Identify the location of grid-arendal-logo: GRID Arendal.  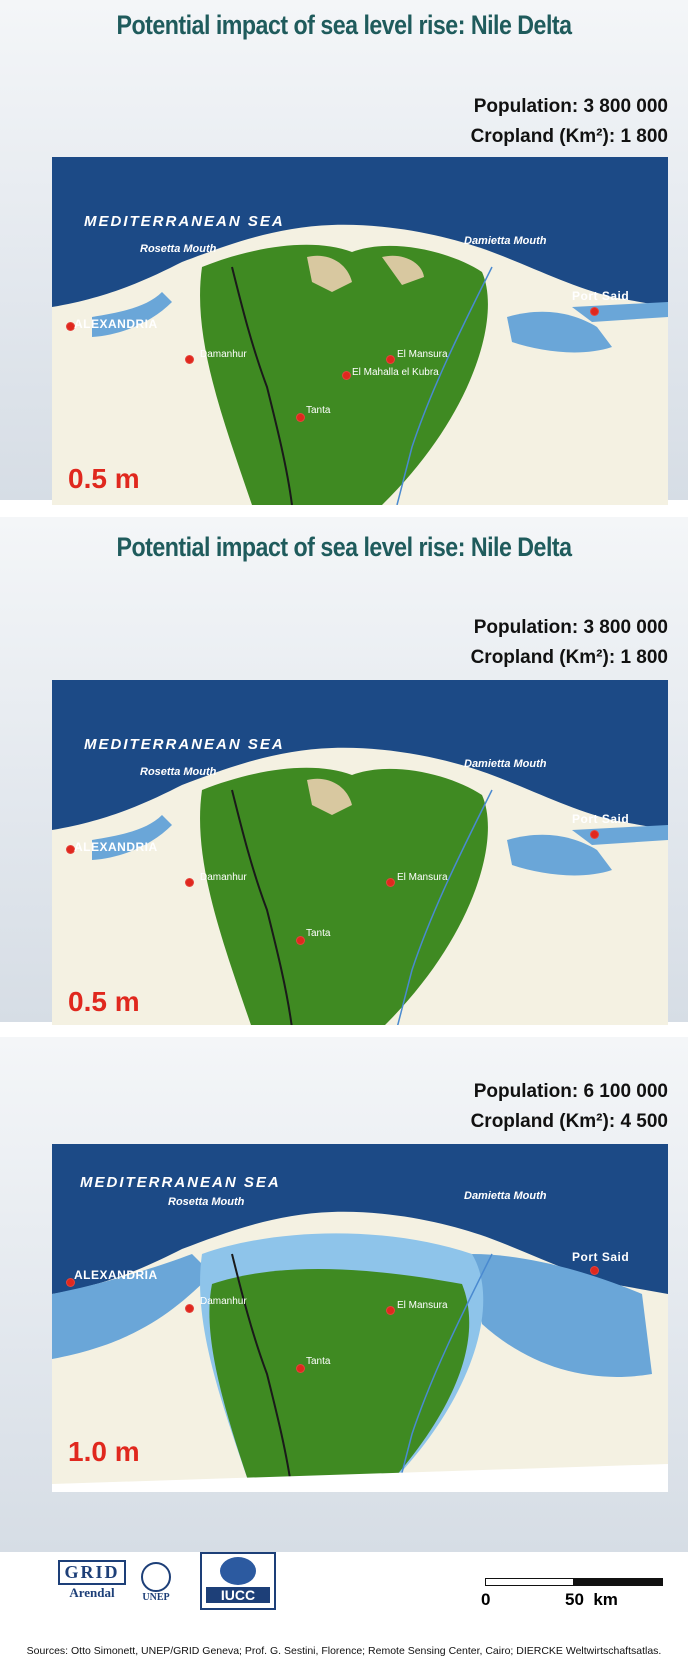
(92, 1580).